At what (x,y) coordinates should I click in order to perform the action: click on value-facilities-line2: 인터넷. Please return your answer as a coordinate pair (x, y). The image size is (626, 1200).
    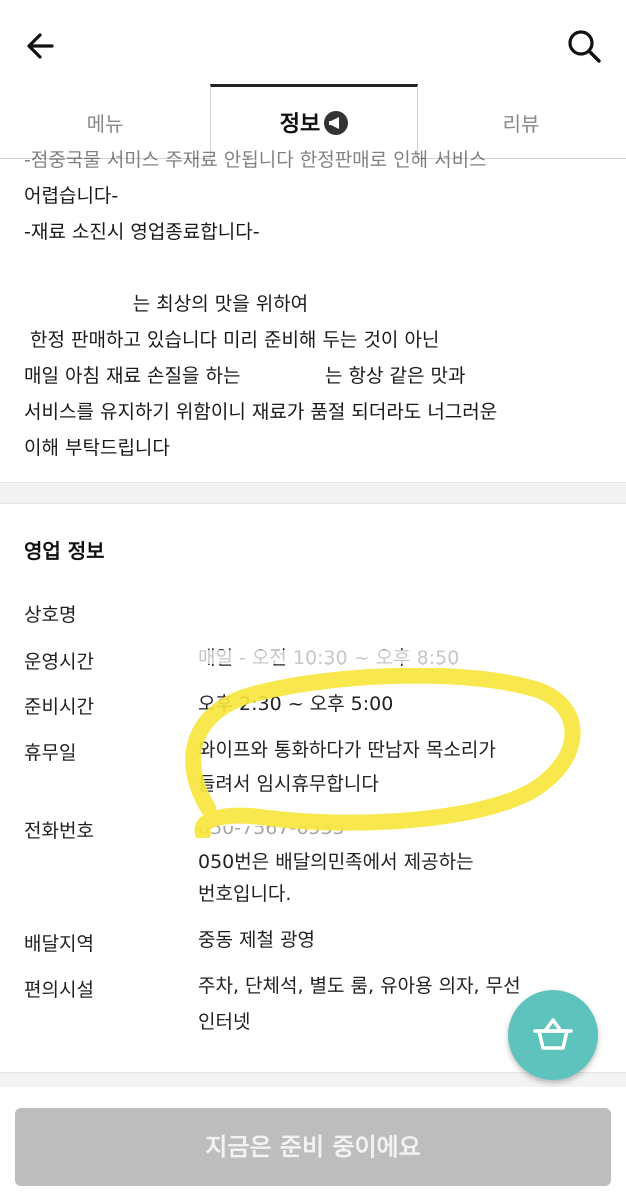
    Looking at the image, I should click on (224, 1022).